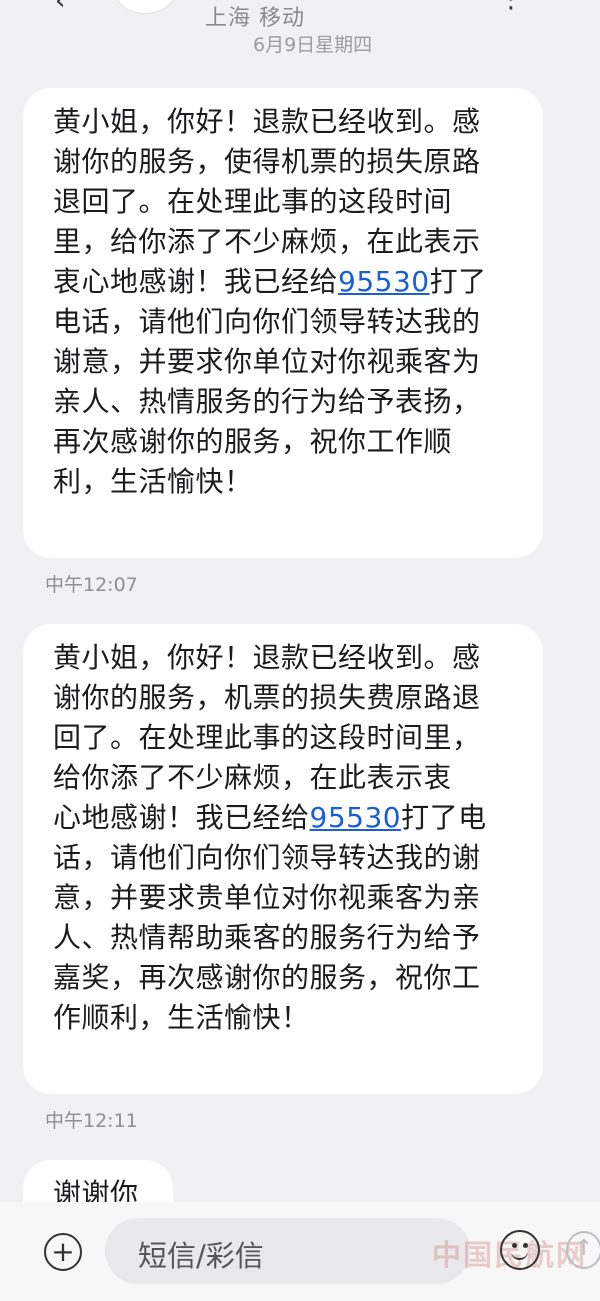  What do you see at coordinates (91, 585) in the screenshot?
I see `message-timestamp: 中午12:07` at bounding box center [91, 585].